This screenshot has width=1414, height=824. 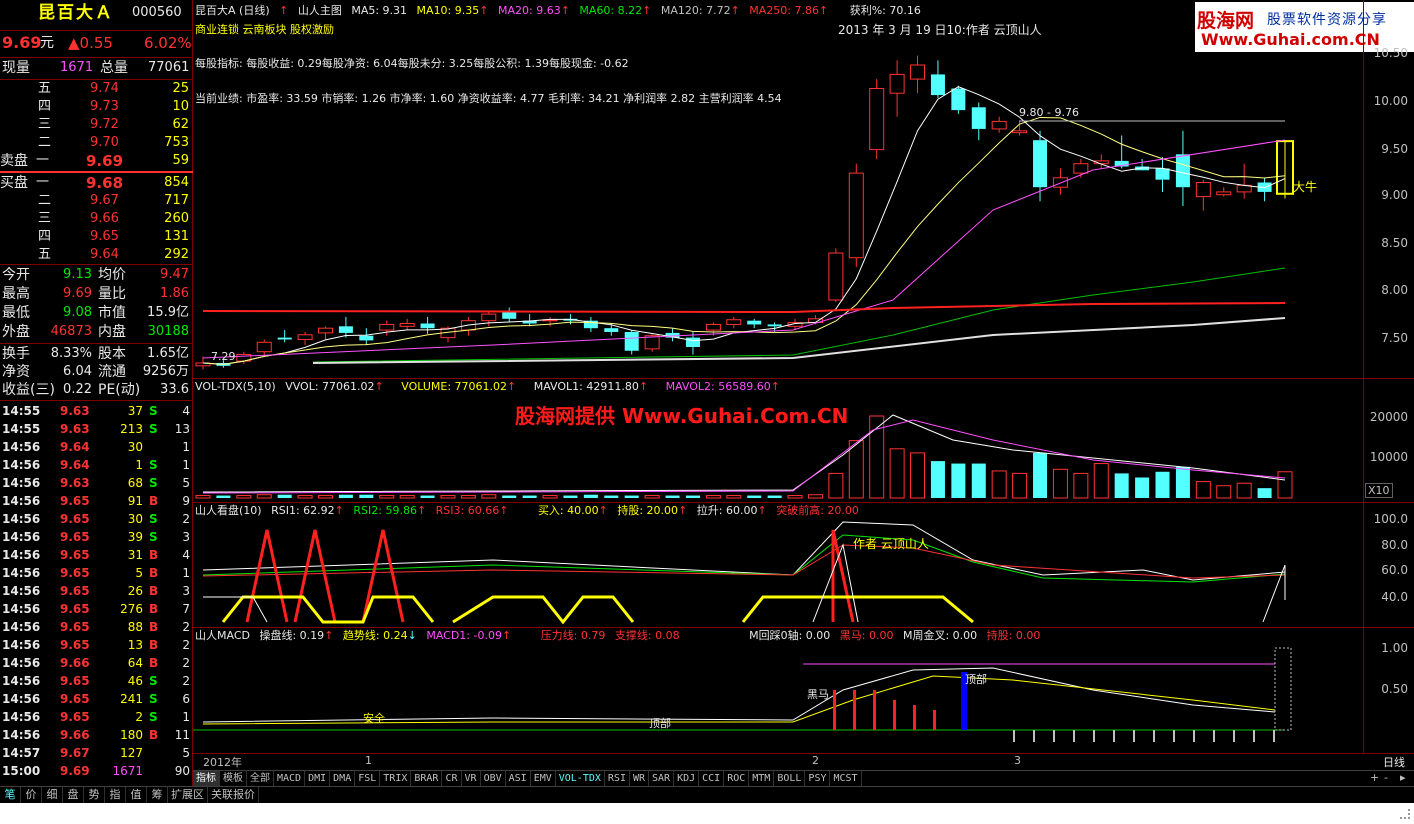 I want to click on indicator-tab: SAR, so click(x=662, y=778).